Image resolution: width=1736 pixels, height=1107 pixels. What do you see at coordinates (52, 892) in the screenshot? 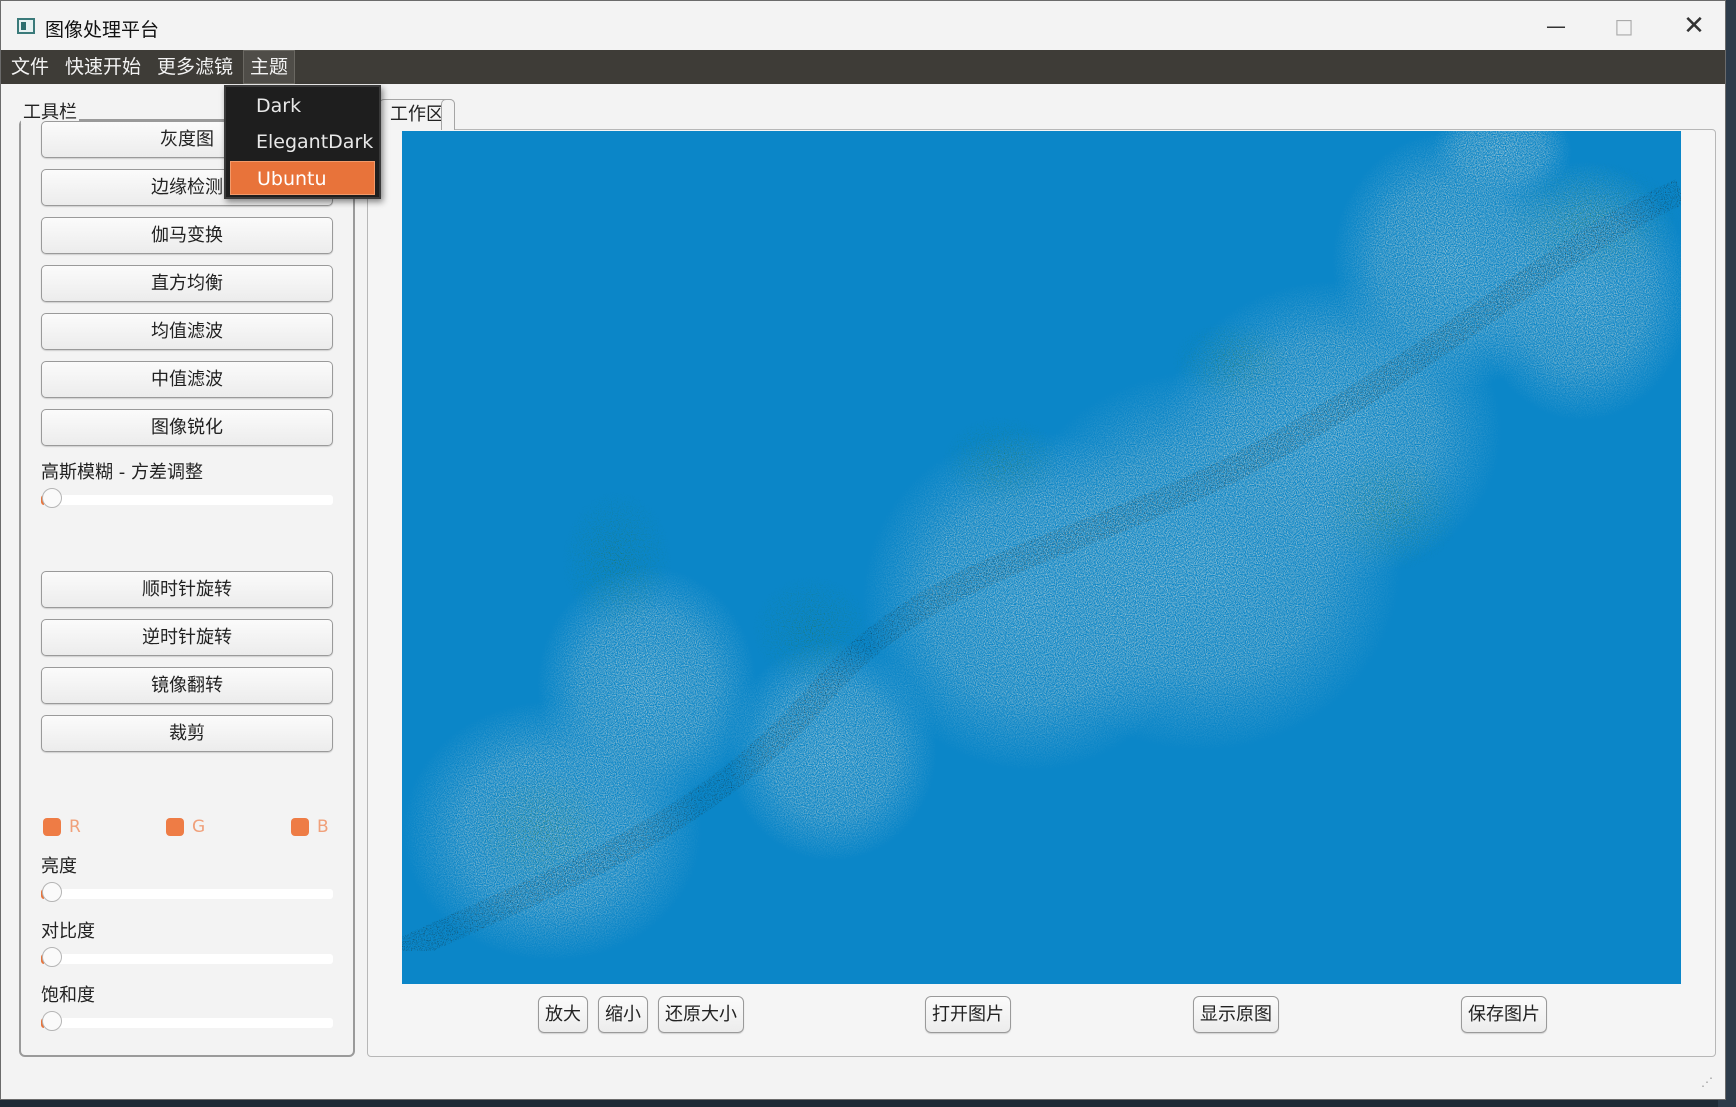
I see `brightness-slider-handle` at bounding box center [52, 892].